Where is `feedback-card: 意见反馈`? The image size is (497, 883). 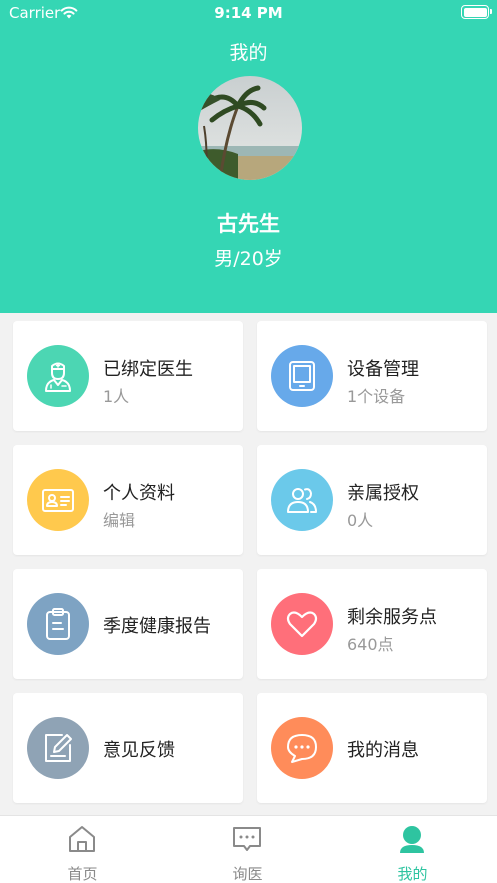 feedback-card: 意见反馈 is located at coordinates (128, 748).